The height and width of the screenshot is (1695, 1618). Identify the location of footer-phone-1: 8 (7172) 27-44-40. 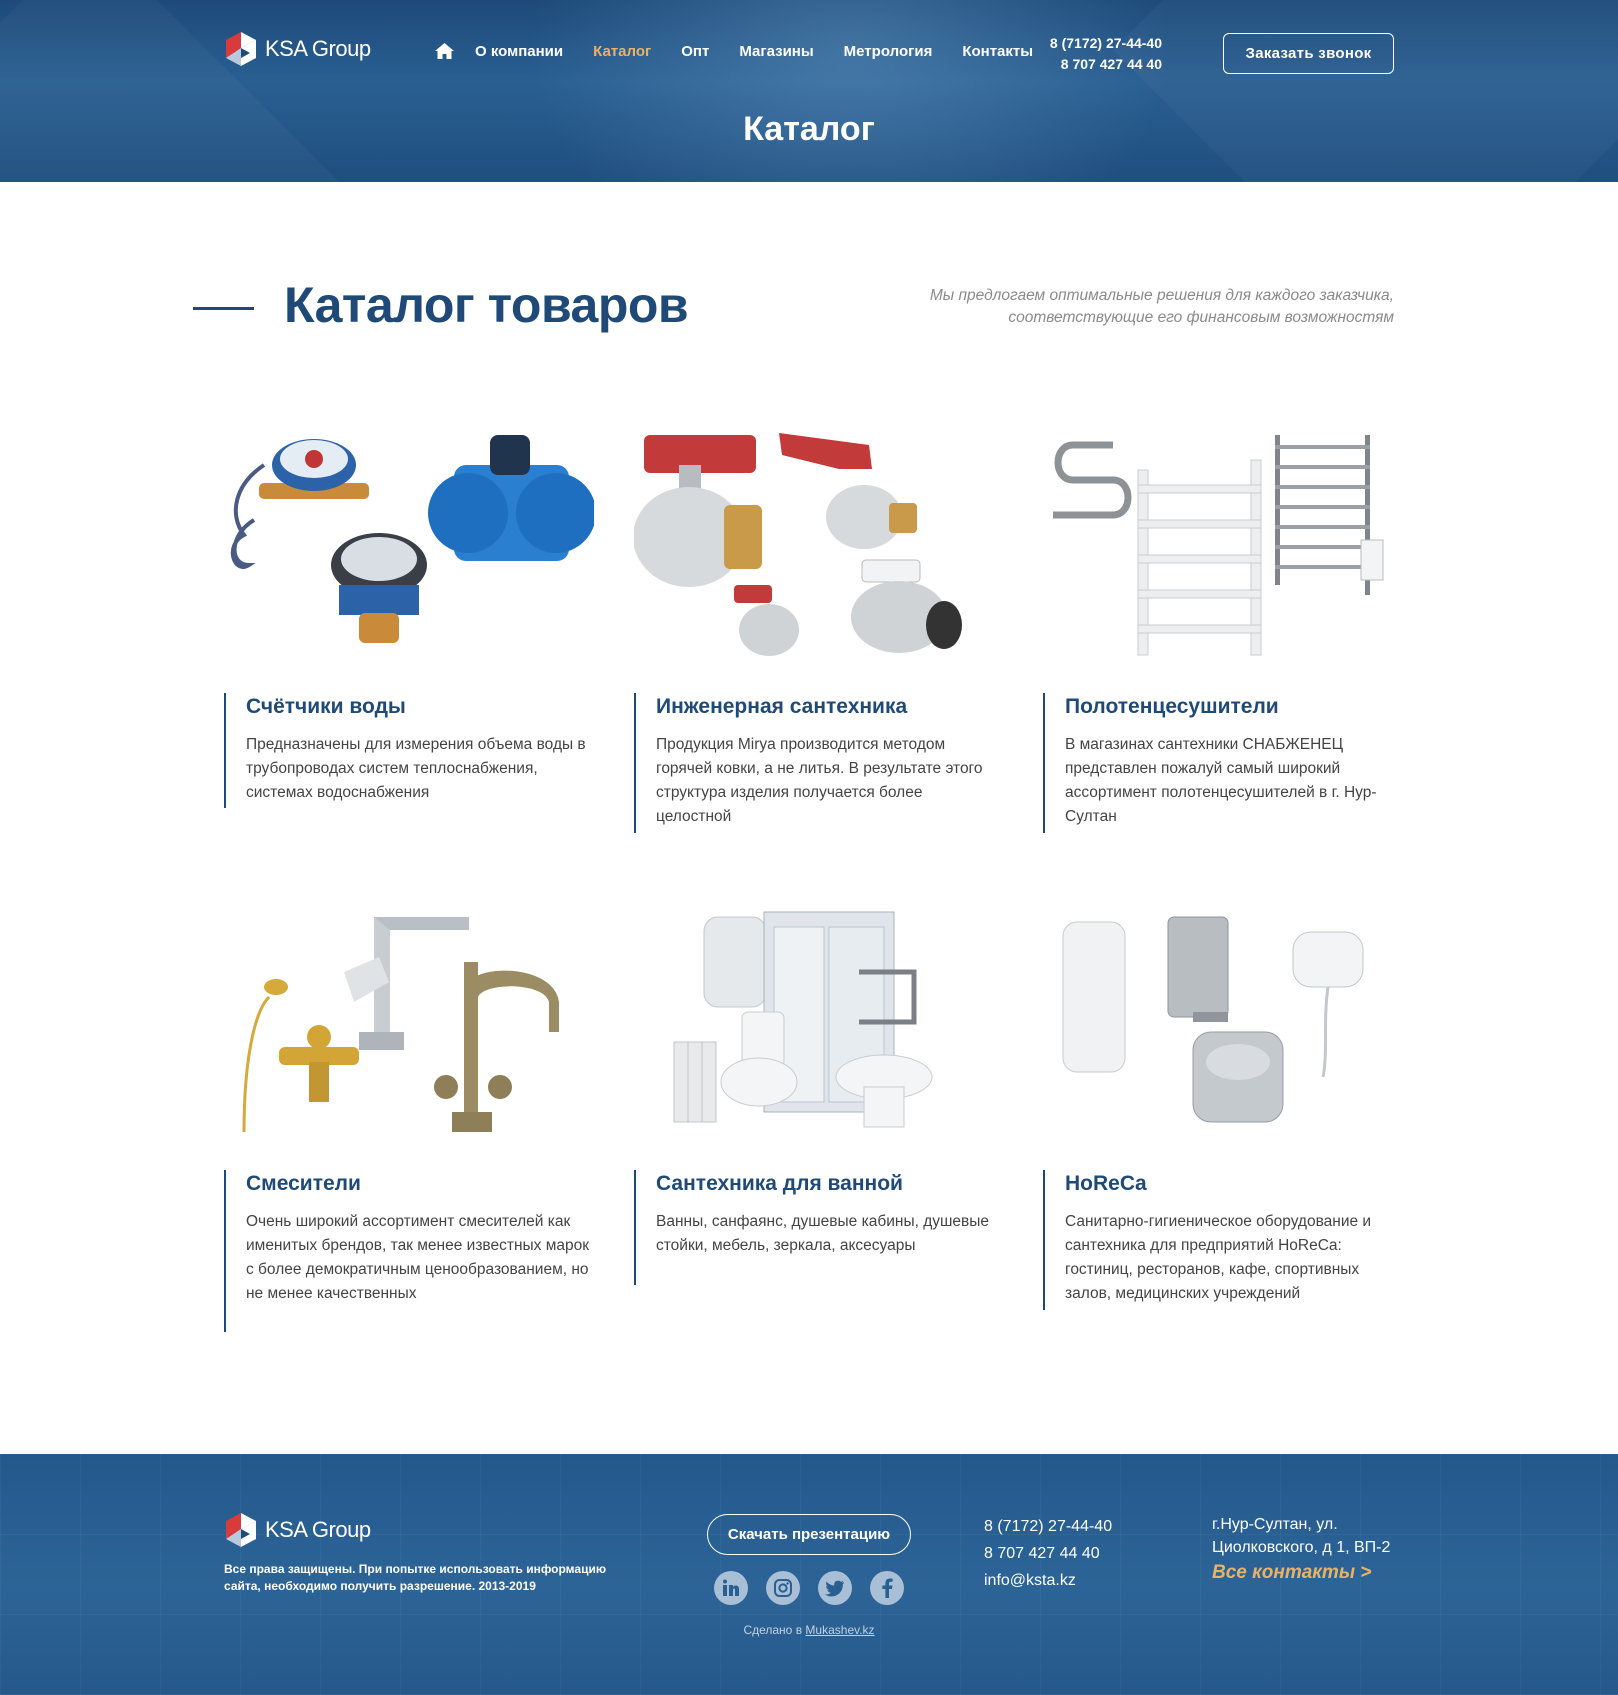
(1048, 1526).